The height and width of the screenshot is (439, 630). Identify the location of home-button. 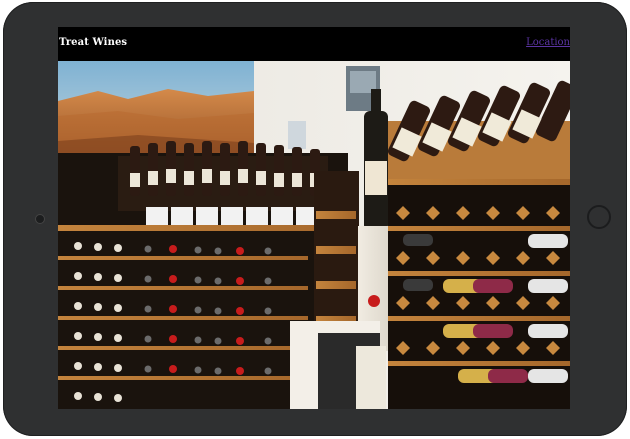
(599, 217).